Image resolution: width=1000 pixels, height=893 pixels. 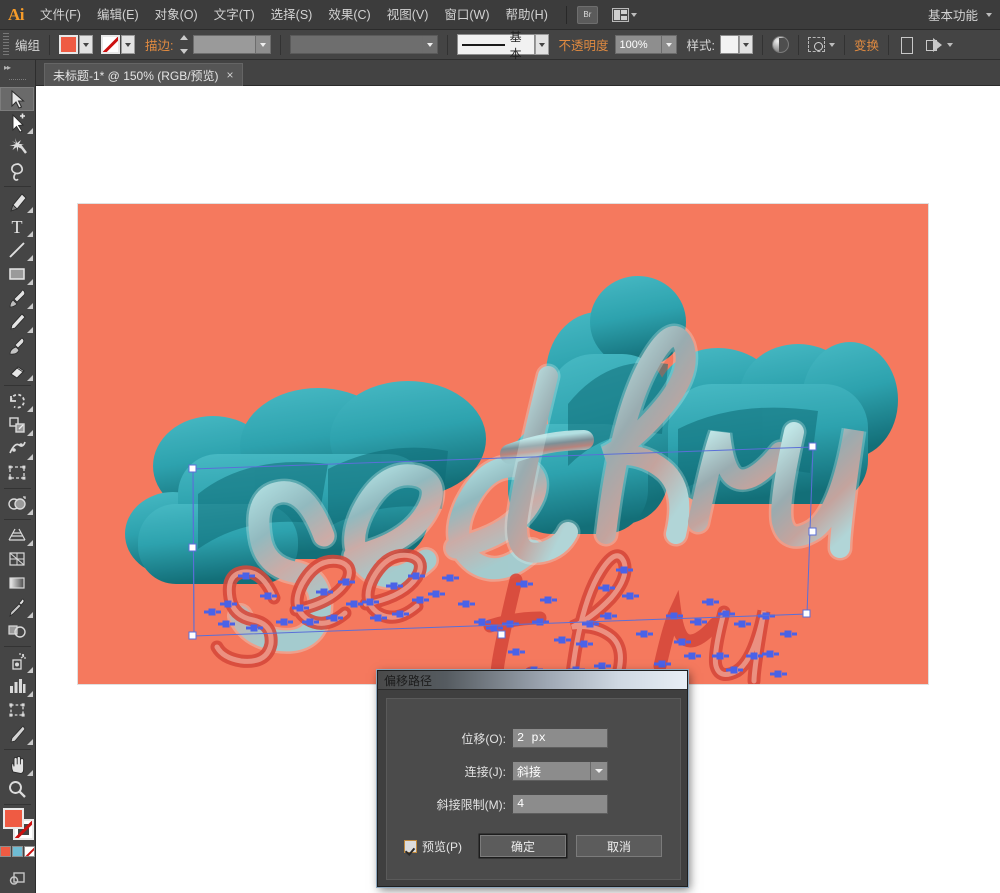 What do you see at coordinates (645, 44) in the screenshot?
I see `opacity-field: 100%` at bounding box center [645, 44].